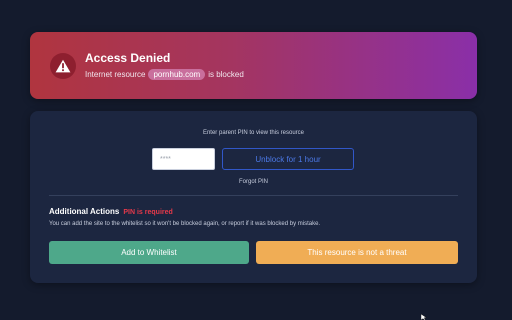  What do you see at coordinates (226, 74) in the screenshot?
I see `alert-message-suffix: is blocked` at bounding box center [226, 74].